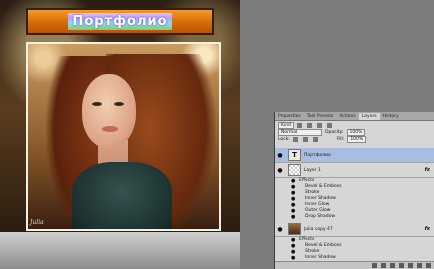  What do you see at coordinates (369, 116) in the screenshot?
I see `tab-layers: Layers` at bounding box center [369, 116].